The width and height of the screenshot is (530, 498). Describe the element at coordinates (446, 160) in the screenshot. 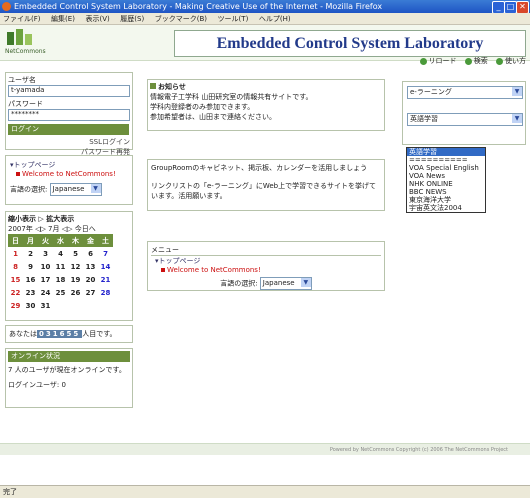

I see `dropdown-option: ==========` at that location.